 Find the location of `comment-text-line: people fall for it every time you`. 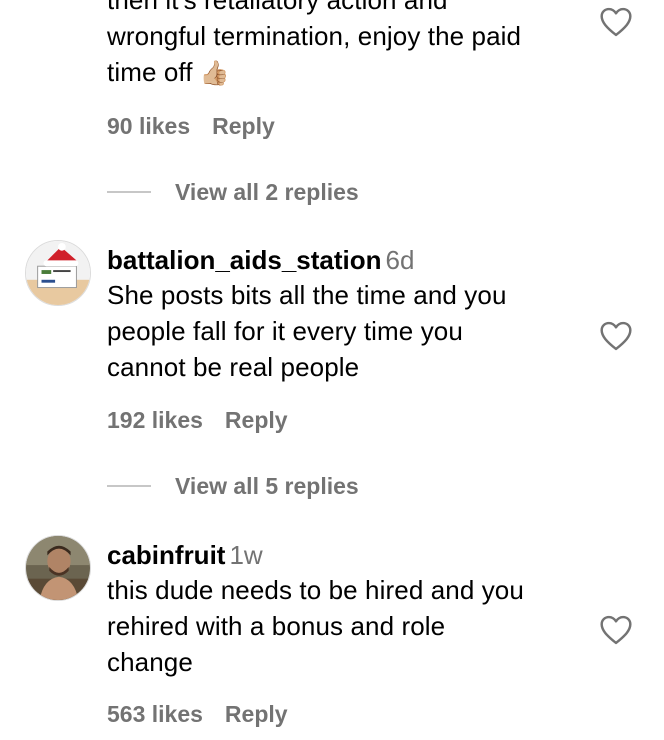

comment-text-line: people fall for it every time you is located at coordinates (285, 331).